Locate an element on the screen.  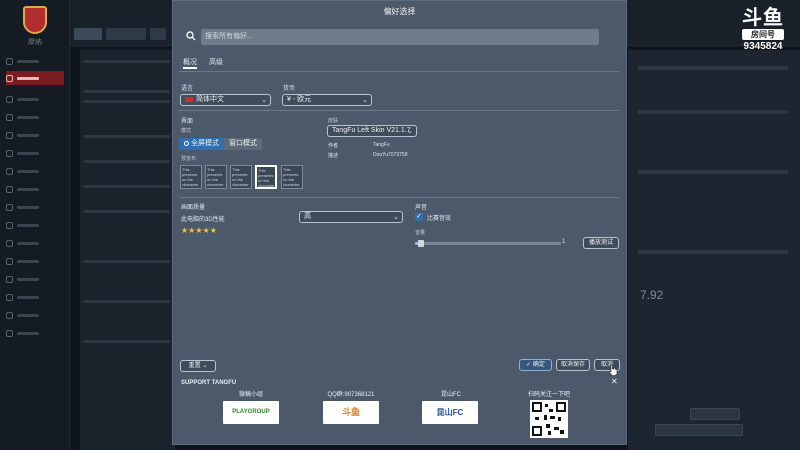
rating-stars: ★★★★★ is located at coordinates (199, 230).